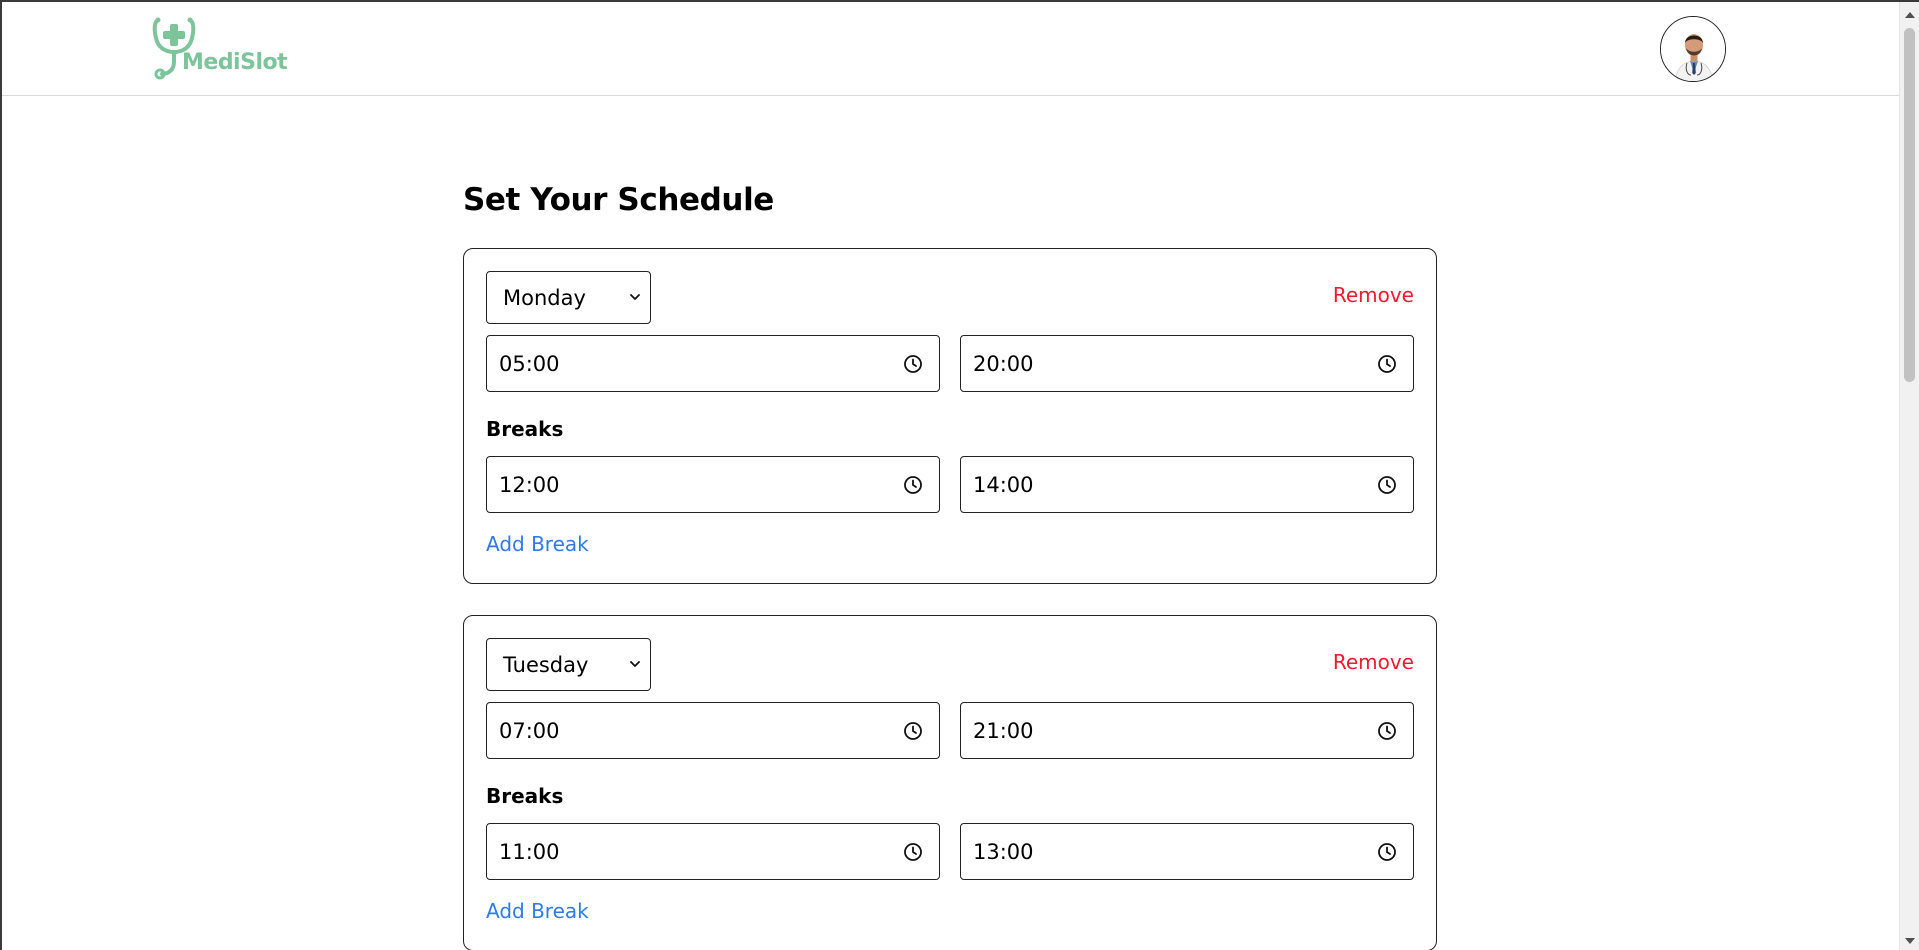 This screenshot has width=1919, height=950. I want to click on scrollbar-thumb, so click(1909, 205).